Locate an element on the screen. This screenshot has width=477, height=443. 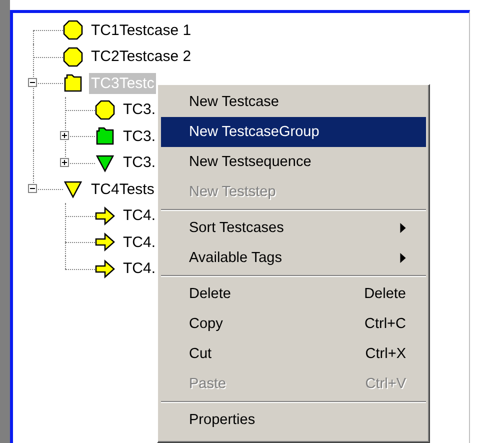
menu-item: Sort Testcases is located at coordinates (293, 228).